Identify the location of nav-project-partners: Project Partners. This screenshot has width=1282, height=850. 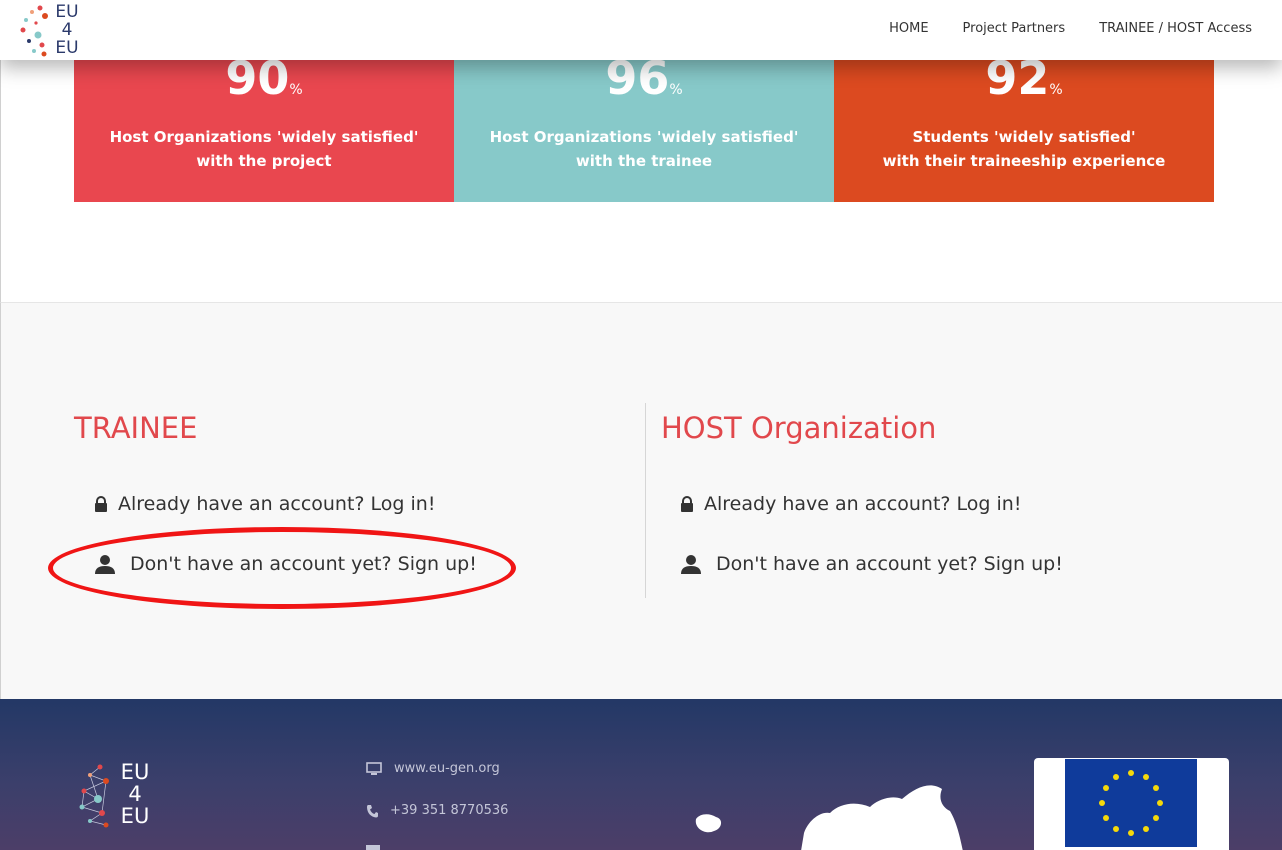
(1014, 28).